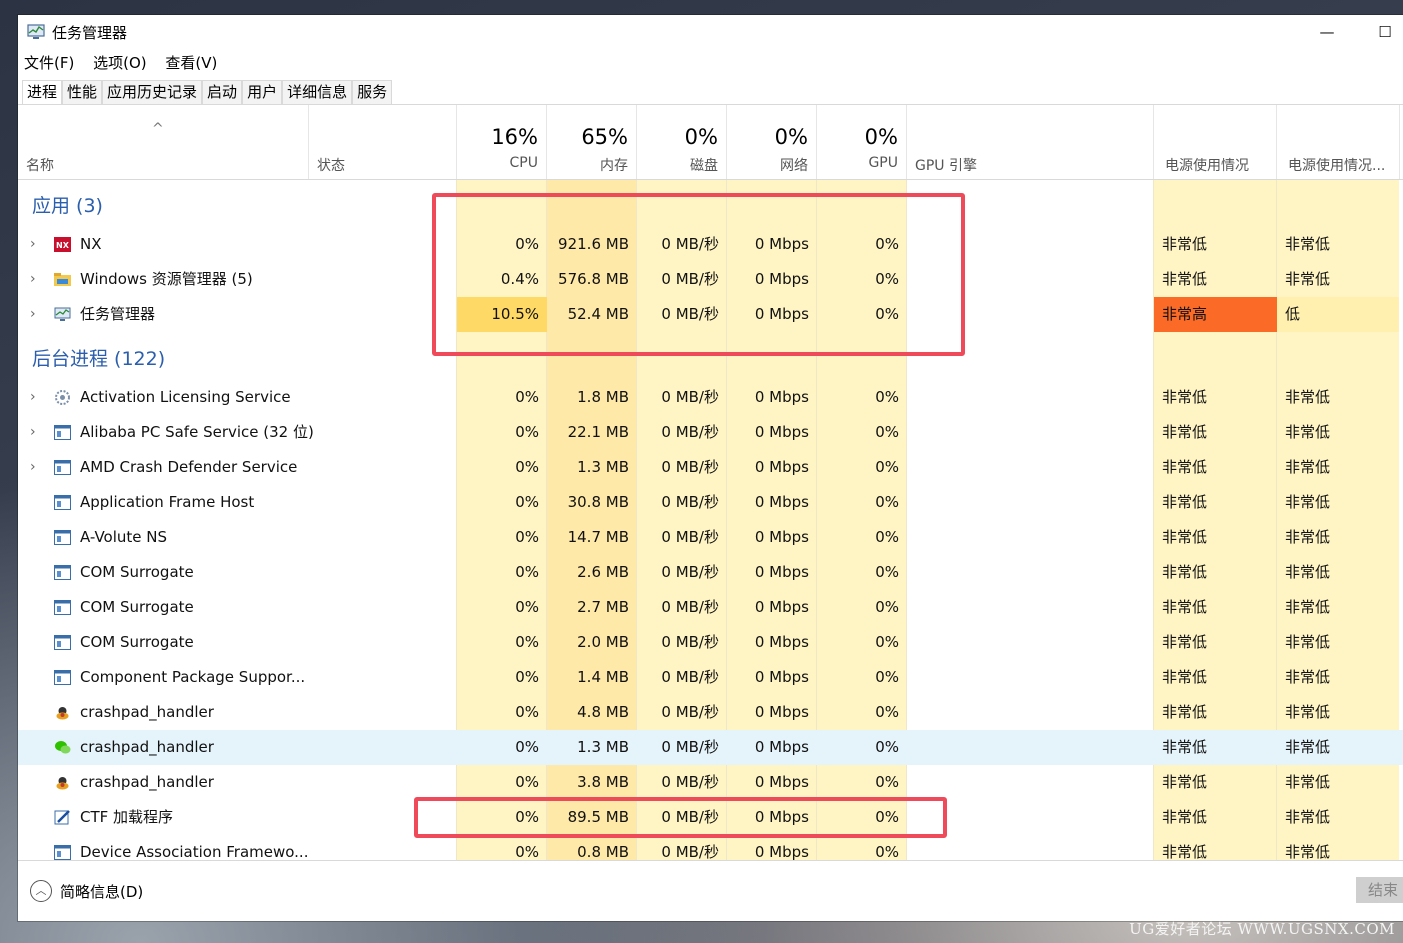  I want to click on tab-details: 详细信息, so click(317, 92).